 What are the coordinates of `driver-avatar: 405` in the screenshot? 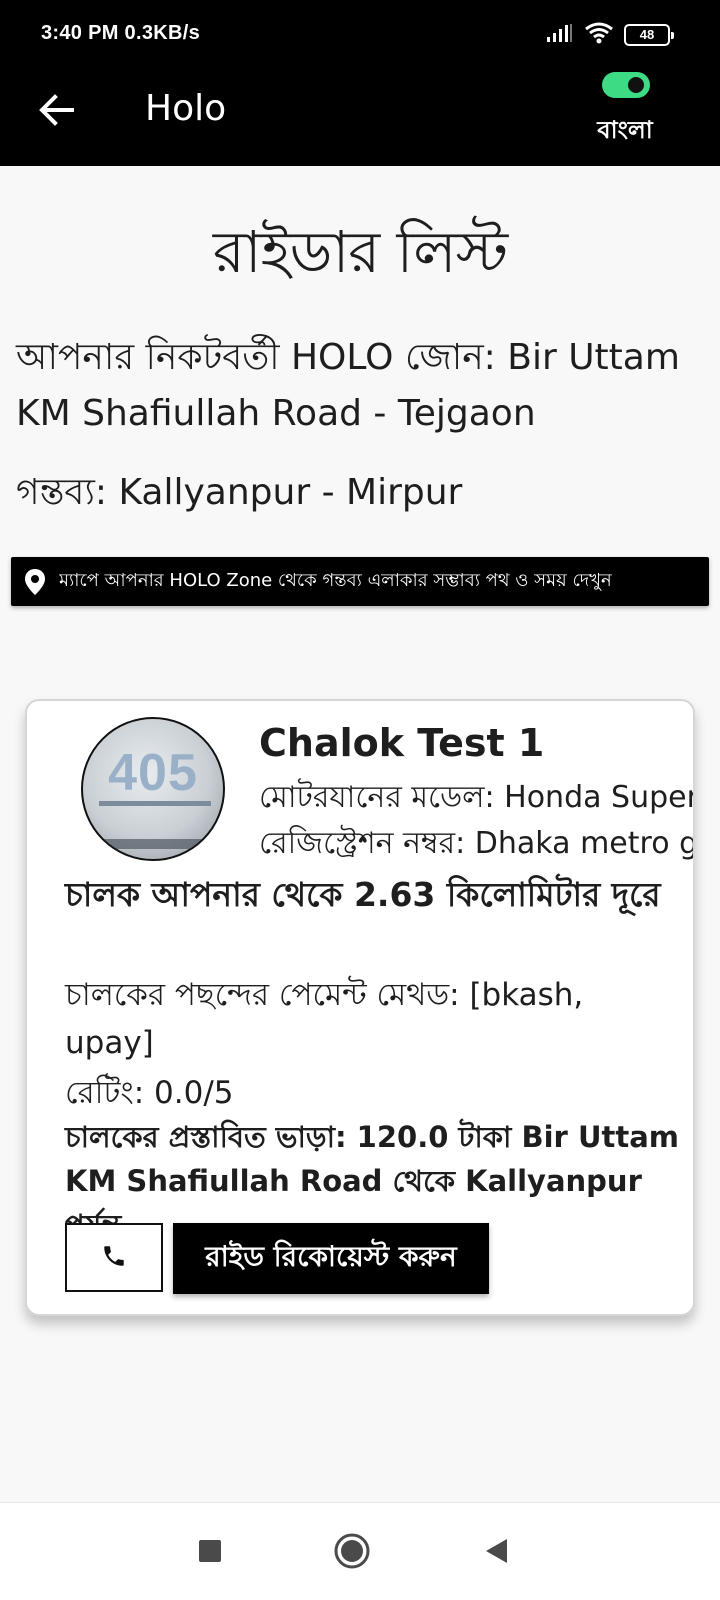 It's located at (153, 789).